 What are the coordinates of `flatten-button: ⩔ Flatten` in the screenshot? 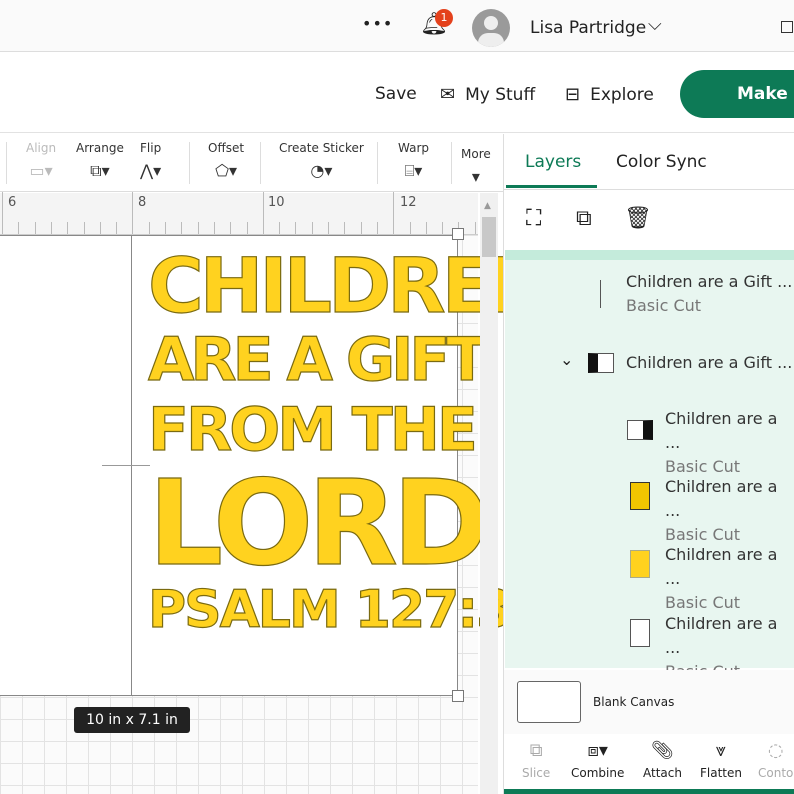 It's located at (721, 760).